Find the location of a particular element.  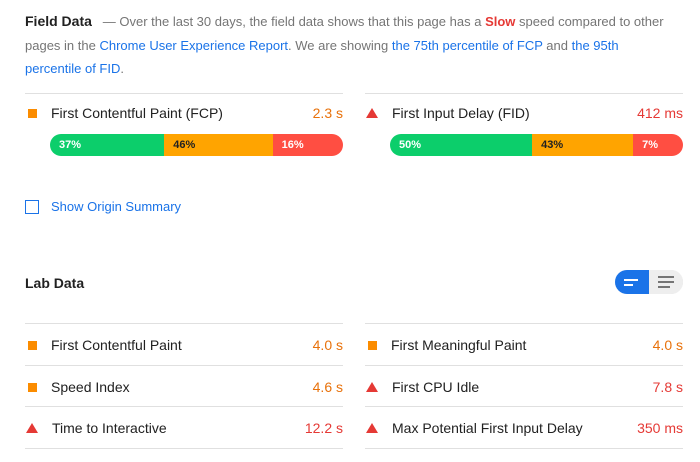

summary-text-3: . We are showing is located at coordinates (338, 45).